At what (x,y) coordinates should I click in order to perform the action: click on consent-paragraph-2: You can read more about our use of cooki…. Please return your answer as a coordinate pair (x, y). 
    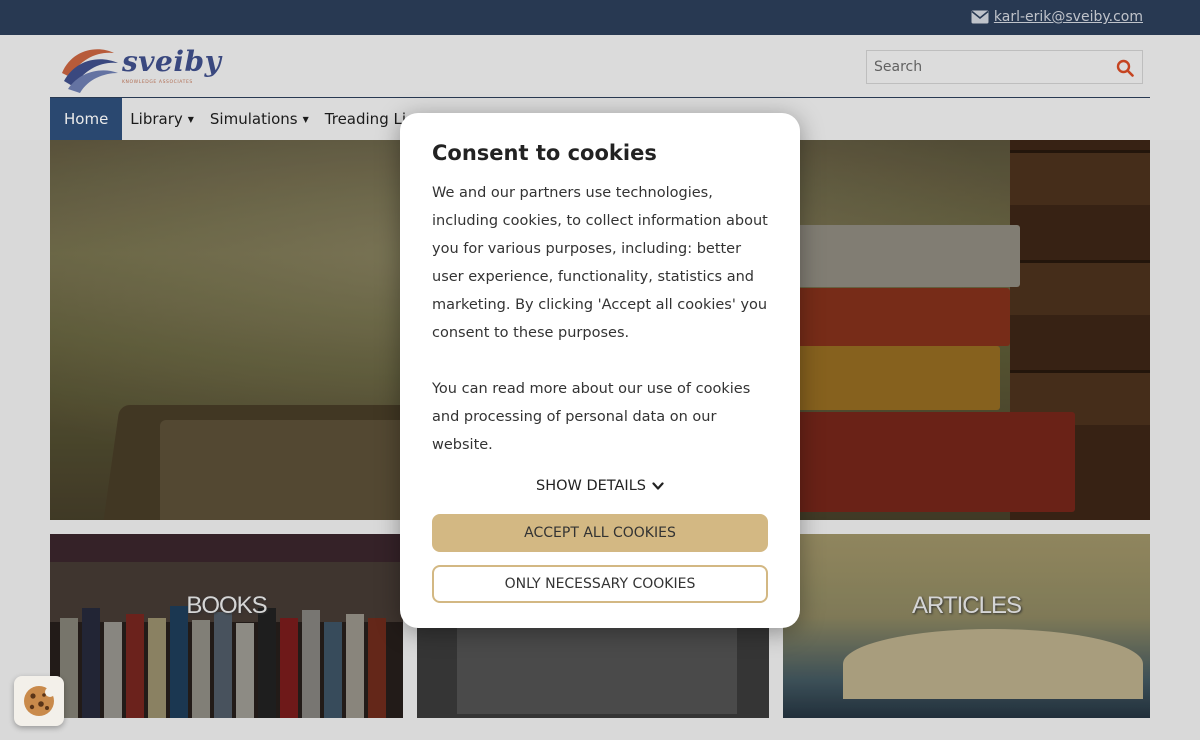
    Looking at the image, I should click on (591, 417).